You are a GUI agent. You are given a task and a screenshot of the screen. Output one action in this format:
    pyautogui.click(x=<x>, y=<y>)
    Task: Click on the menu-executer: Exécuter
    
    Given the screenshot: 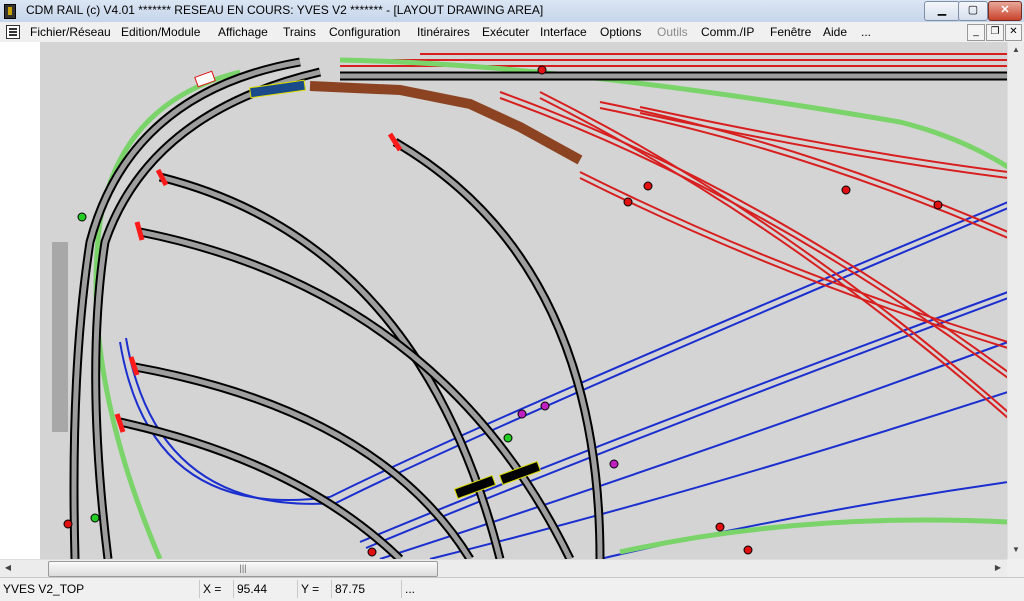 What is the action you would take?
    pyautogui.click(x=505, y=32)
    